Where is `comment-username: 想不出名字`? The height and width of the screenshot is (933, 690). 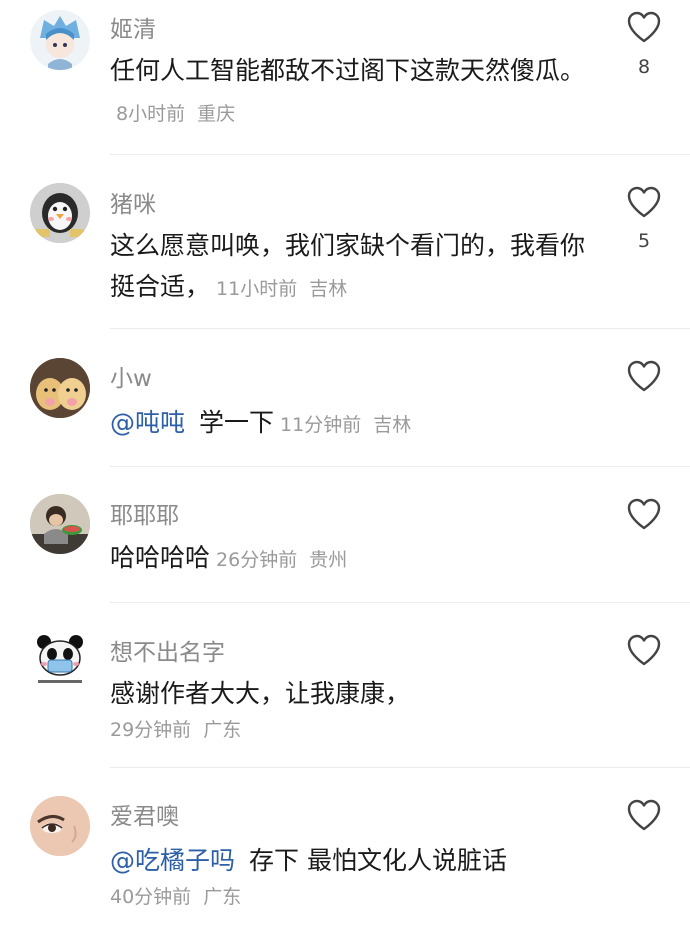
comment-username: 想不出名字 is located at coordinates (167, 650).